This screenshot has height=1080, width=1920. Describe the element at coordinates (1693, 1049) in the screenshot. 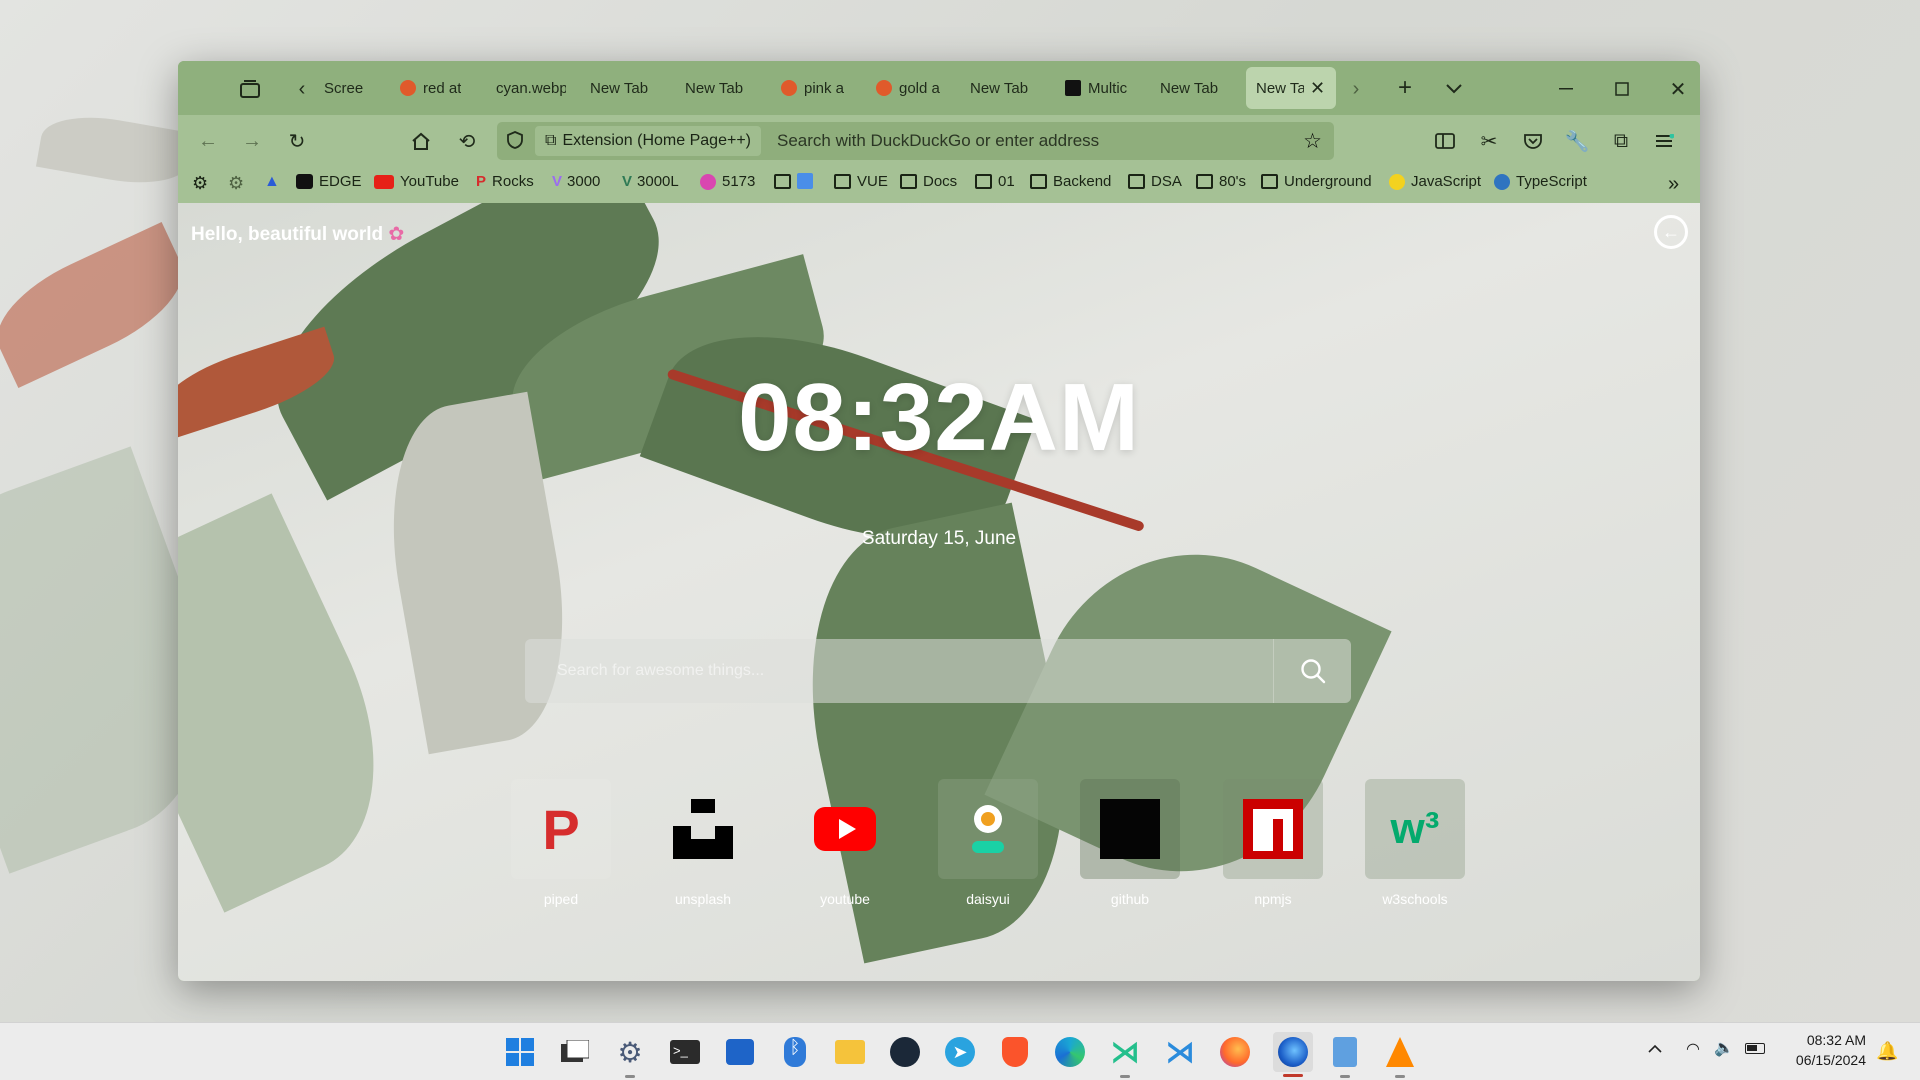

I see `wifi-icon: ◠` at that location.